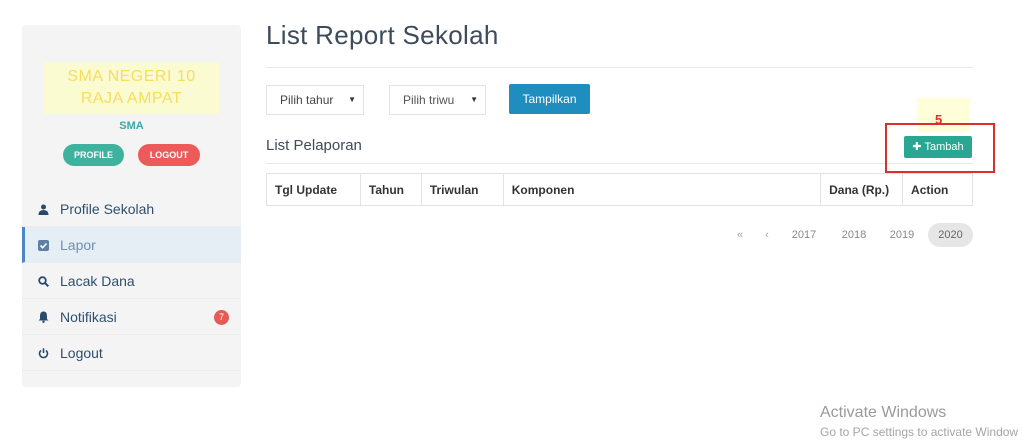 This screenshot has height=440, width=1024. What do you see at coordinates (549, 99) in the screenshot?
I see `show-button: Tampilkan` at bounding box center [549, 99].